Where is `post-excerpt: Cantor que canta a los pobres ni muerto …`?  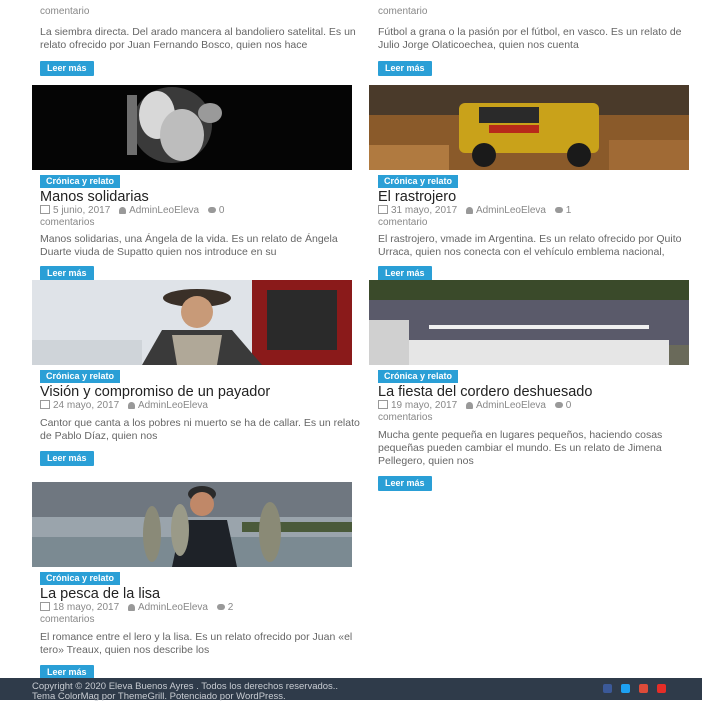
post-excerpt: Cantor que canta a los pobres ni muerto … is located at coordinates (200, 429).